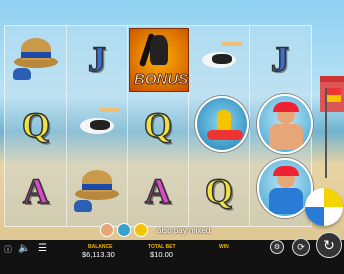 This screenshot has height=274, width=344. Describe the element at coordinates (224, 247) in the screenshot. I see `win-label: WIN` at that location.